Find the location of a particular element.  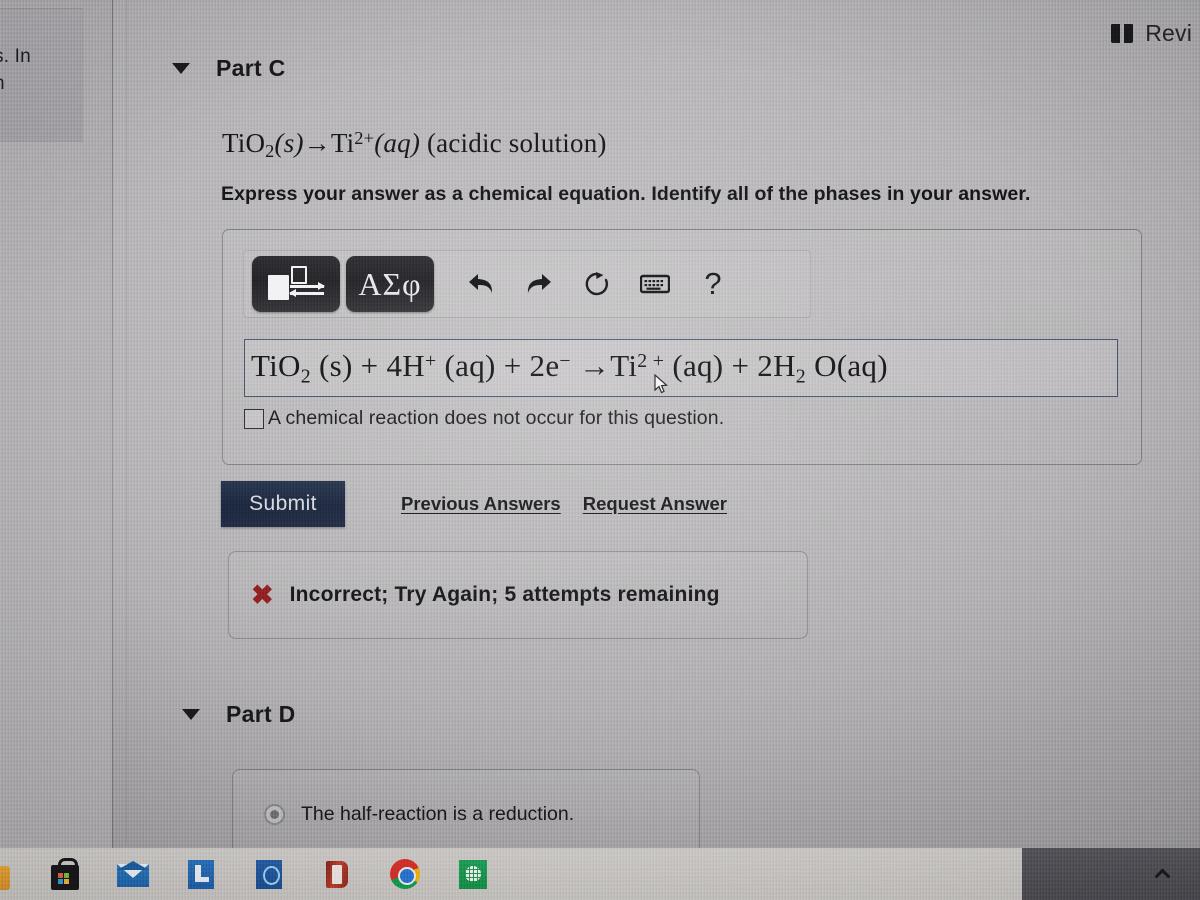

previous-answers-link: Previous Answers is located at coordinates (481, 504).